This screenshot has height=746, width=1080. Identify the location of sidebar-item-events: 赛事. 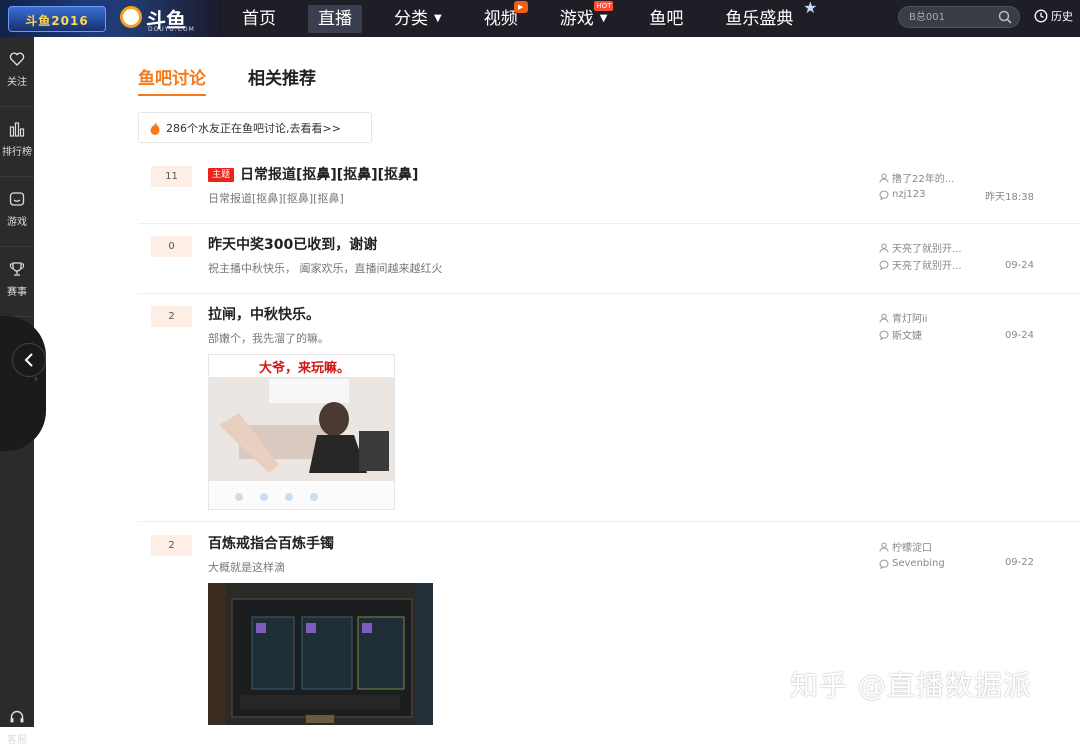
(17, 282).